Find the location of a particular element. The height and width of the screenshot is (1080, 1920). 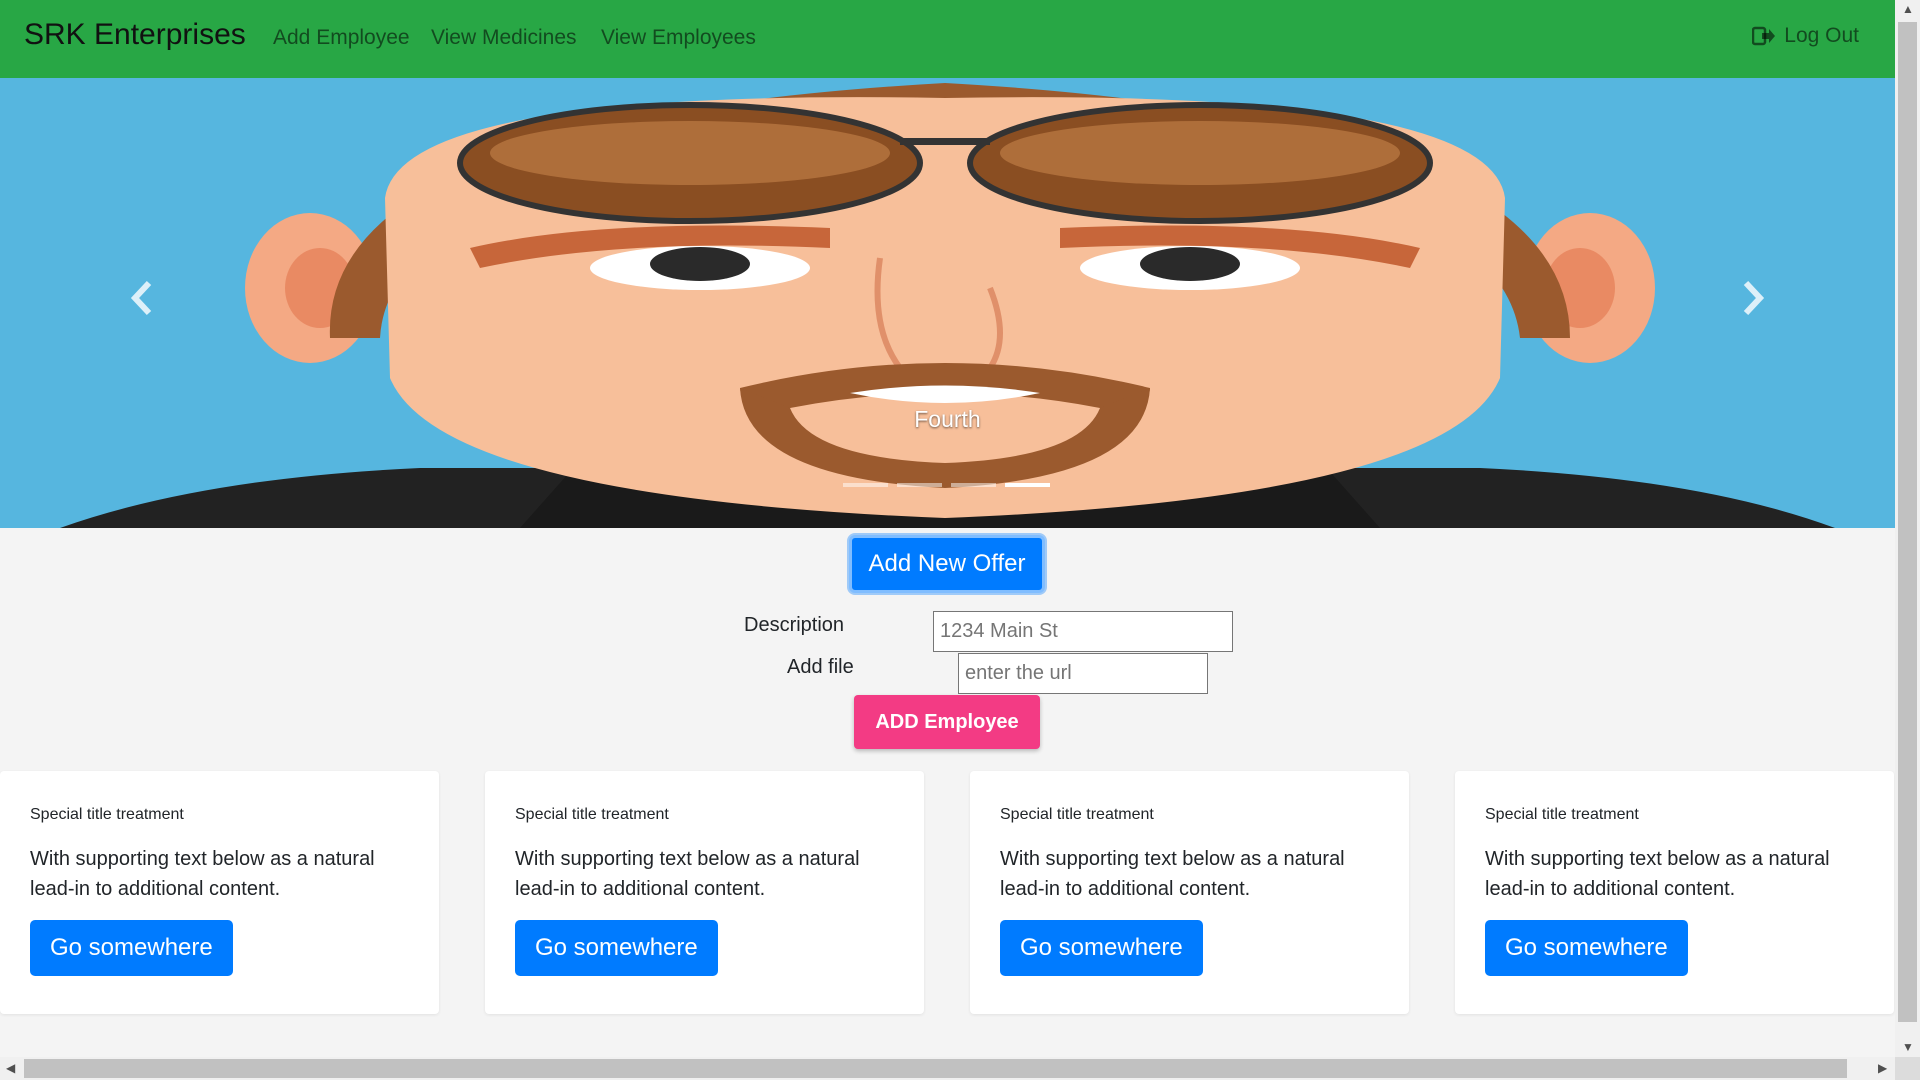

add-file-label: Add file is located at coordinates (820, 667).